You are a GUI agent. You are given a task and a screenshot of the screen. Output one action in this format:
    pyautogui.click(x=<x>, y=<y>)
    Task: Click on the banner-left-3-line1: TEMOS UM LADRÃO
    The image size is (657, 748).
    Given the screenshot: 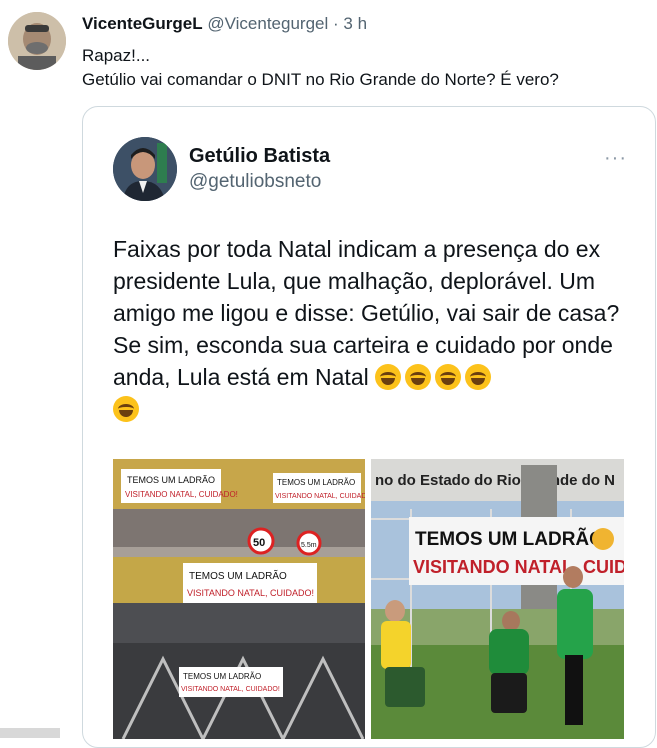 What is the action you would take?
    pyautogui.click(x=238, y=575)
    